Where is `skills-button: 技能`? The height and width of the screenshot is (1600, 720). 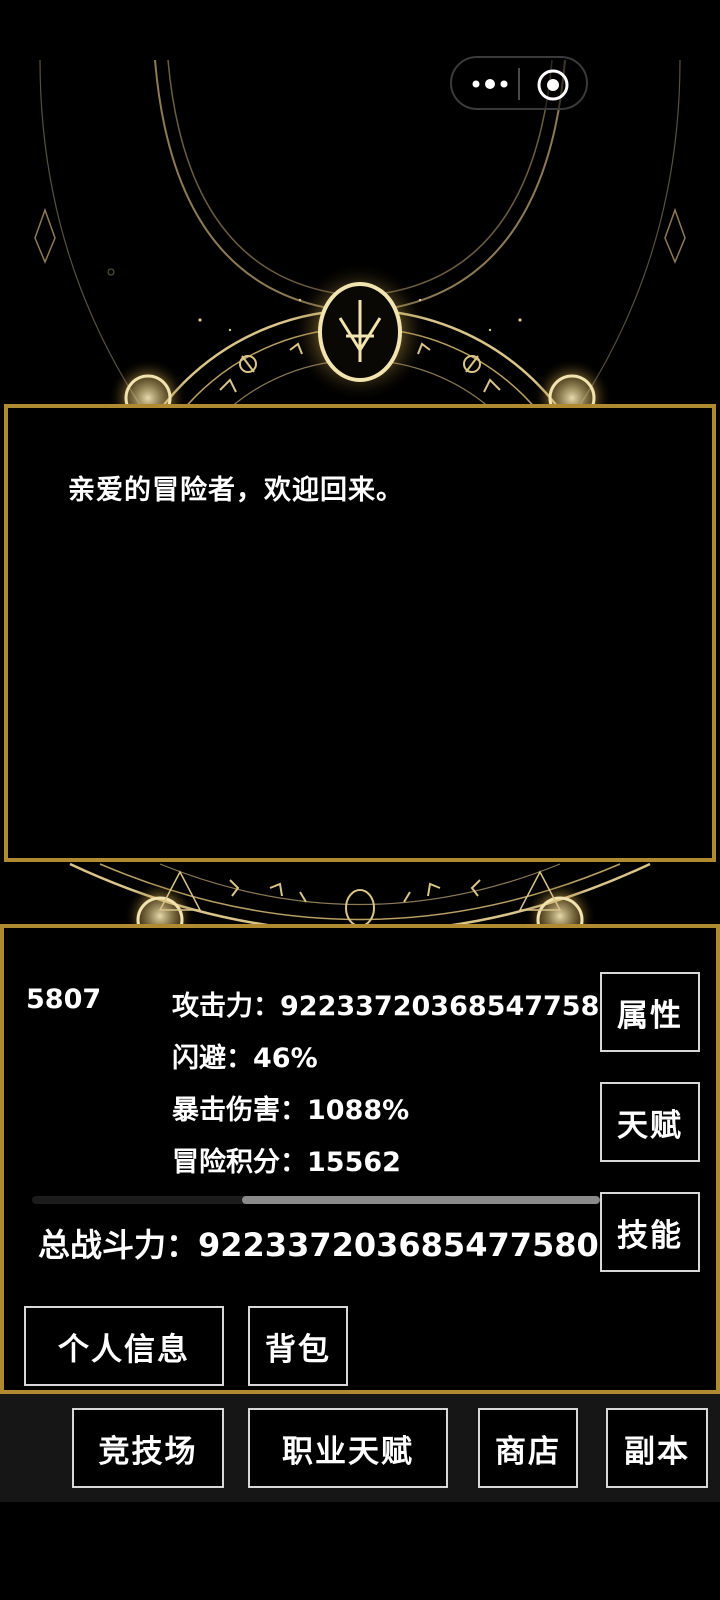 skills-button: 技能 is located at coordinates (650, 1232).